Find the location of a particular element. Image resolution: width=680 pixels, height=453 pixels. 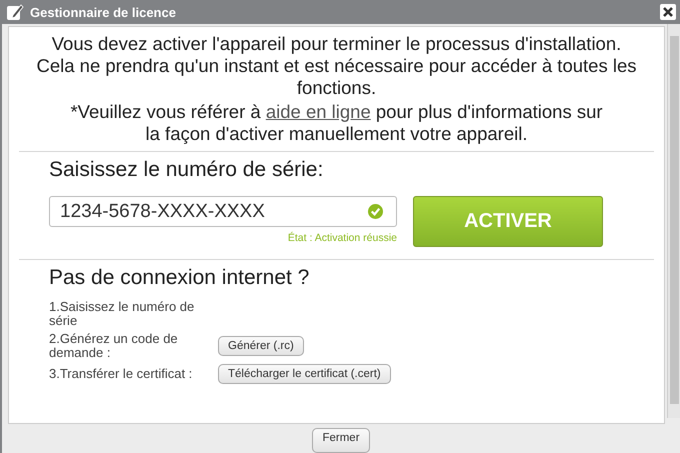

offline-heading: Pas de connexion internet ? is located at coordinates (179, 278).